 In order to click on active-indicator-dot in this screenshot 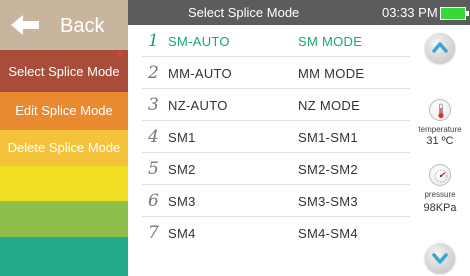, I will do `click(119, 54)`.